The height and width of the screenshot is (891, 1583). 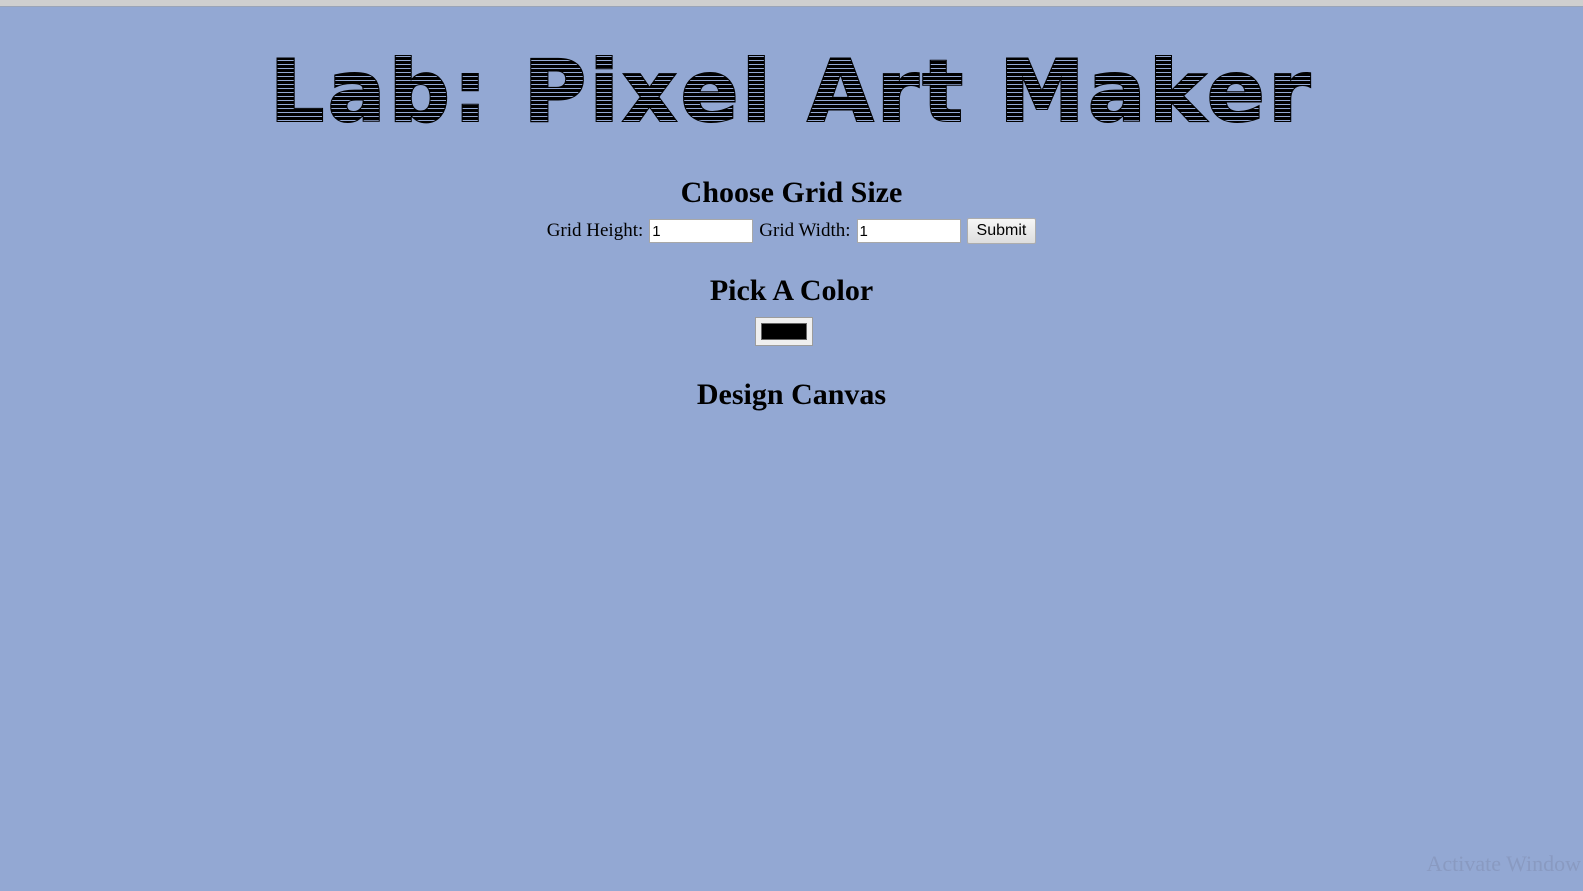 I want to click on pick-color-heading: Pick A Color, so click(x=791, y=290).